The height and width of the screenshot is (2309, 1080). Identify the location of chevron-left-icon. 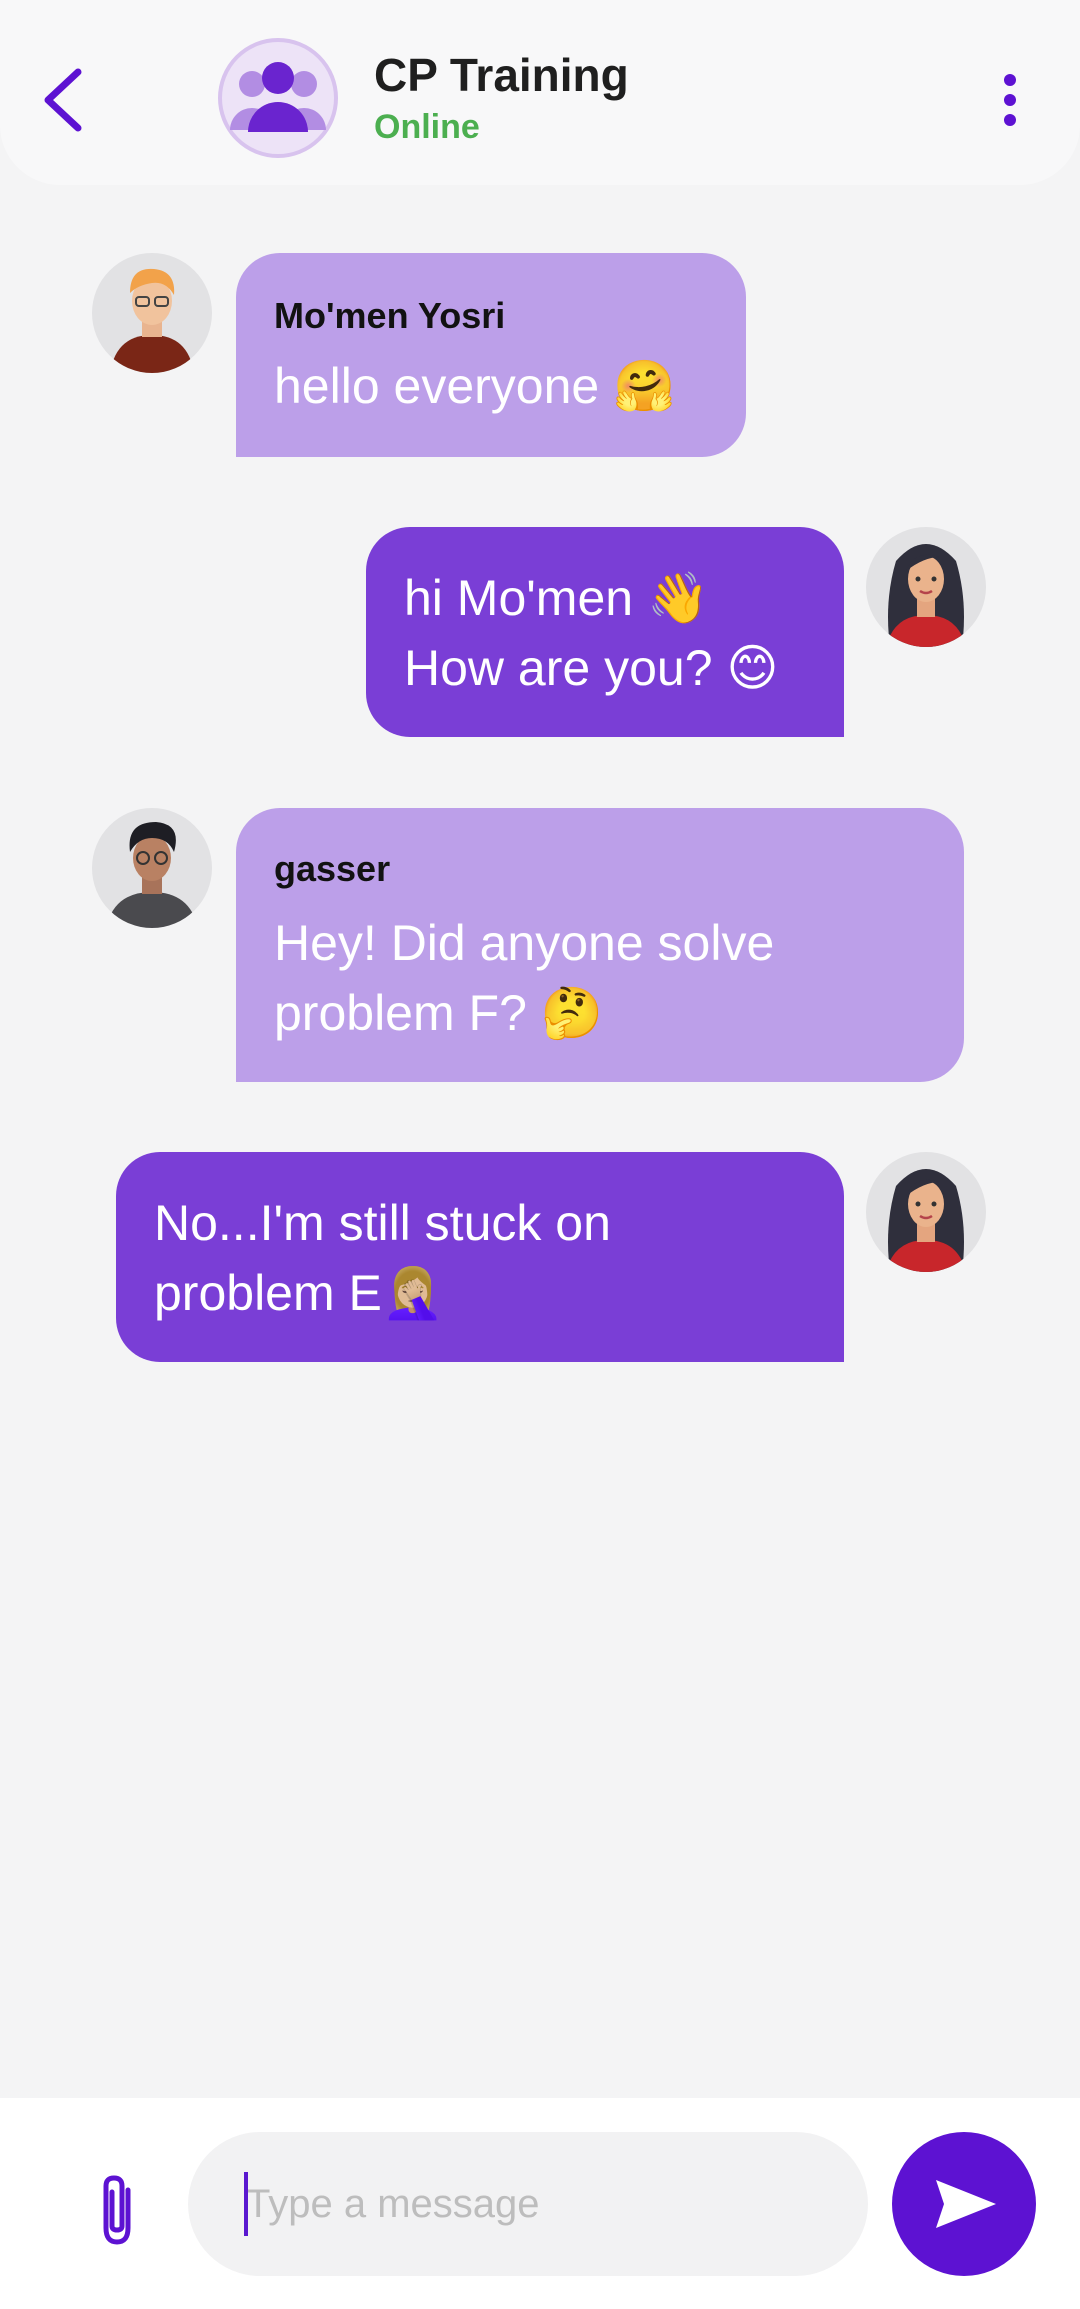
(63, 100).